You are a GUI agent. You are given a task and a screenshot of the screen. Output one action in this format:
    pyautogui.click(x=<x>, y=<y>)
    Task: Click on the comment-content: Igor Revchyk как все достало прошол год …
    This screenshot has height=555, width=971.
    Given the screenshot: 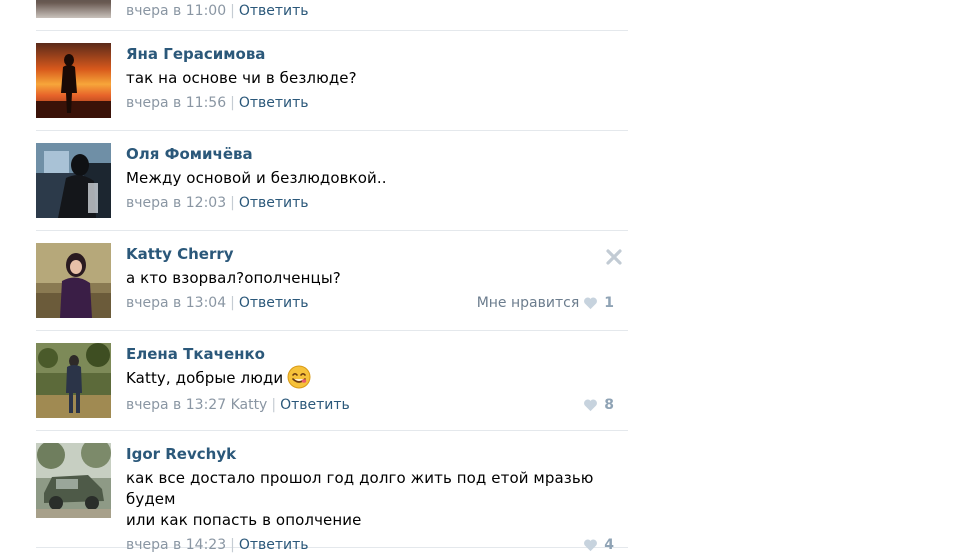 What is the action you would take?
    pyautogui.click(x=373, y=499)
    